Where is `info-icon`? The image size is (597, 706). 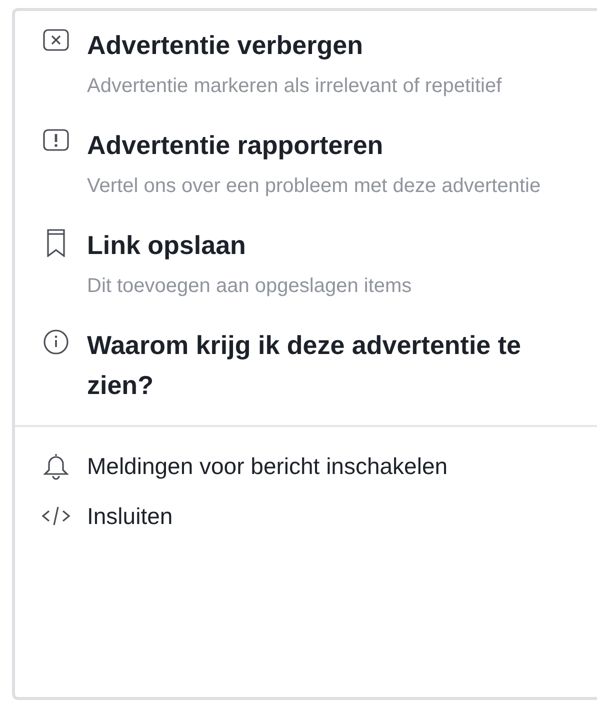
info-icon is located at coordinates (56, 342).